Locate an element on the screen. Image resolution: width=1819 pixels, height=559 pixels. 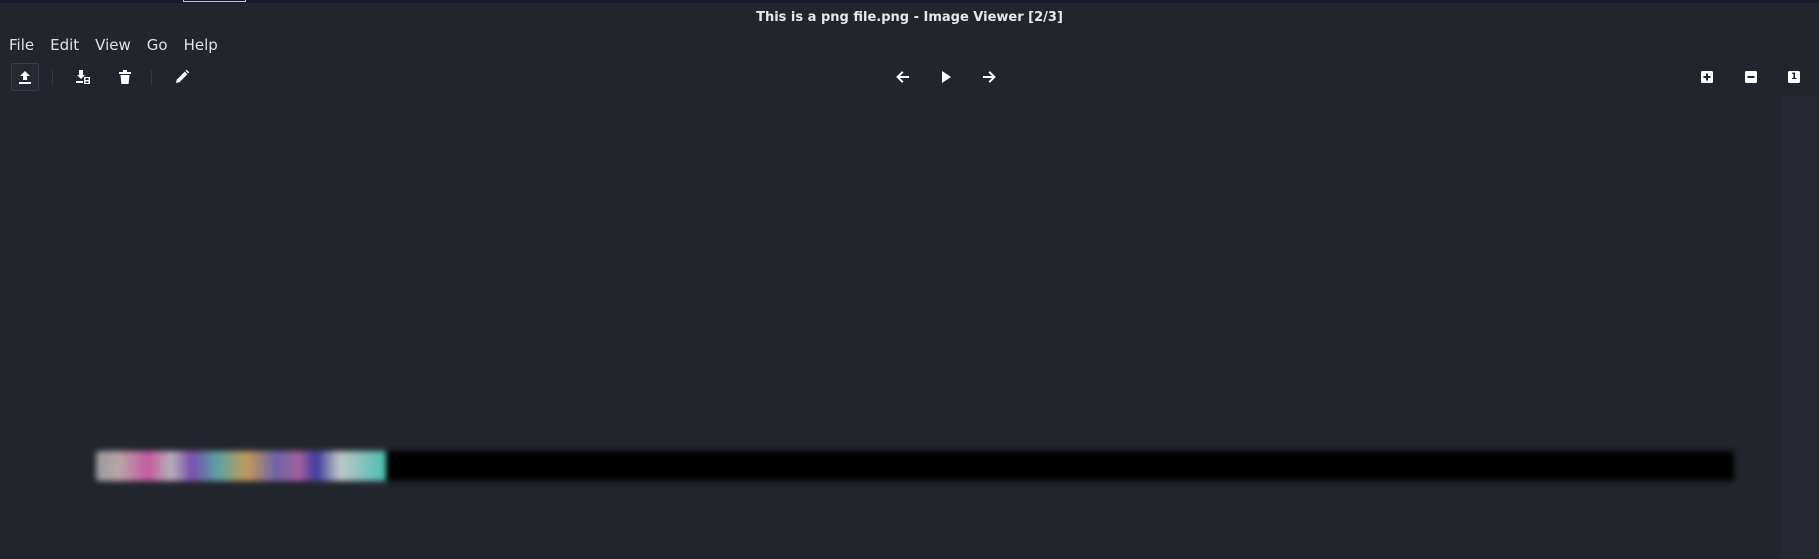
zoom-in-icon is located at coordinates (1707, 77).